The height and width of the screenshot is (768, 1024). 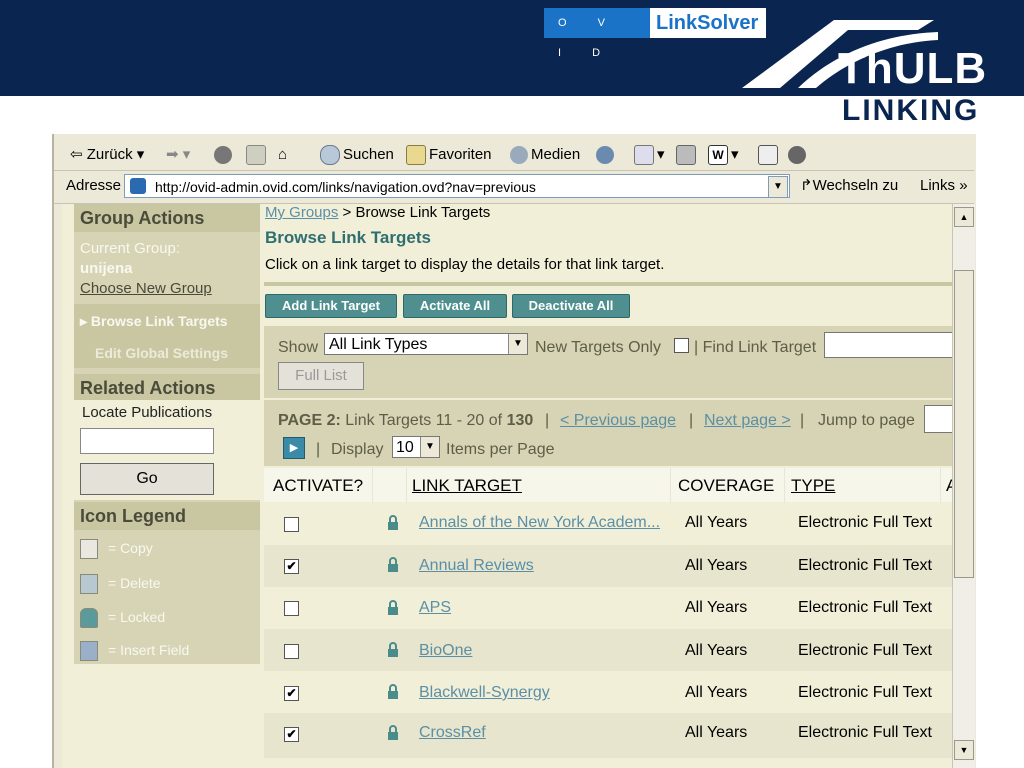 I want to click on add-link-target-button: Add Link Target, so click(x=331, y=306).